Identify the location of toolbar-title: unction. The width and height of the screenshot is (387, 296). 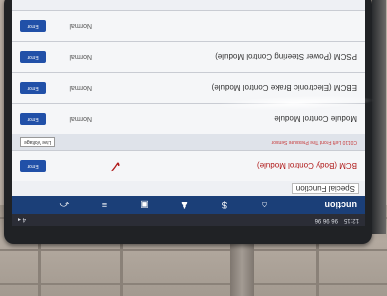
(341, 205).